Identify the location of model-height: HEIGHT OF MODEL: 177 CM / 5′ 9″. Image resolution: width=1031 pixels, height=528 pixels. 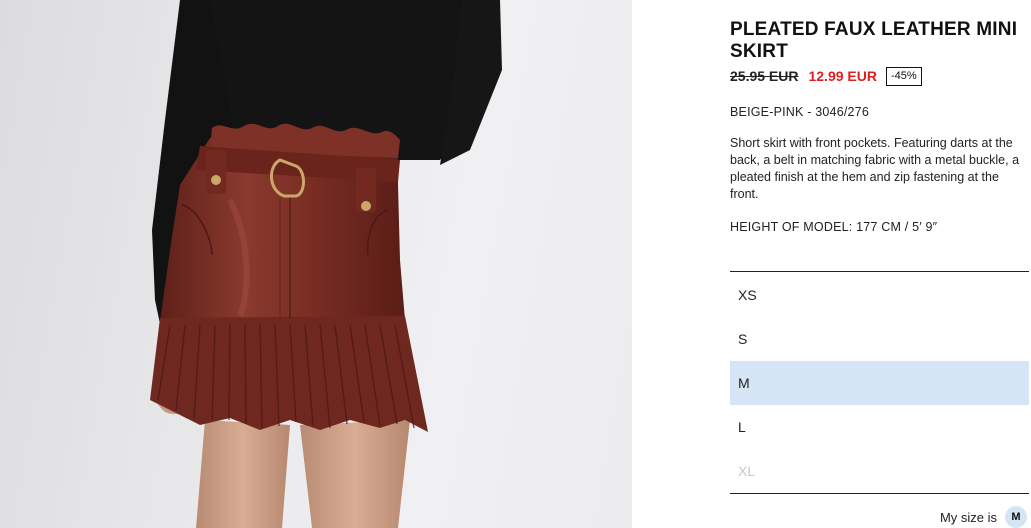
(834, 227).